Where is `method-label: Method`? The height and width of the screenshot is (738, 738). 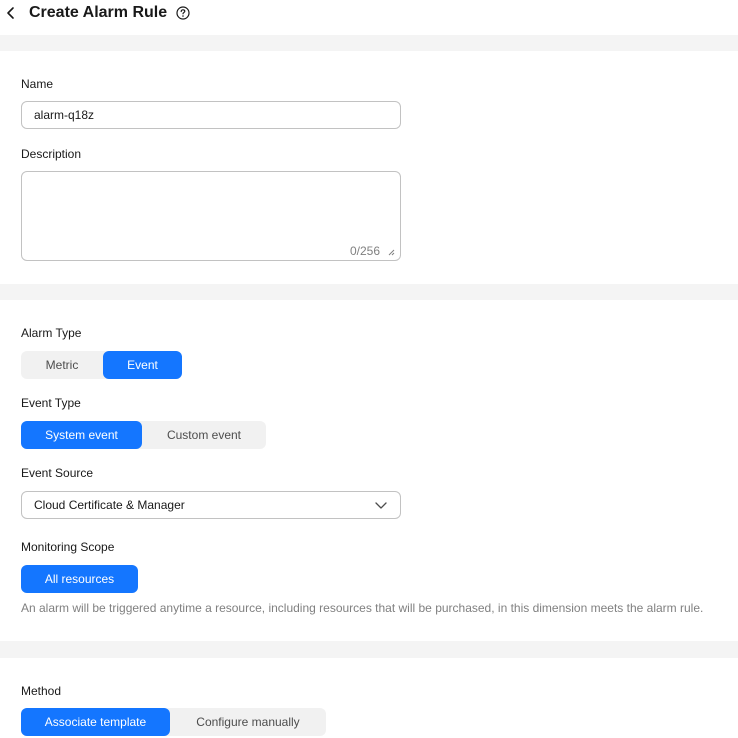
method-label: Method is located at coordinates (41, 691).